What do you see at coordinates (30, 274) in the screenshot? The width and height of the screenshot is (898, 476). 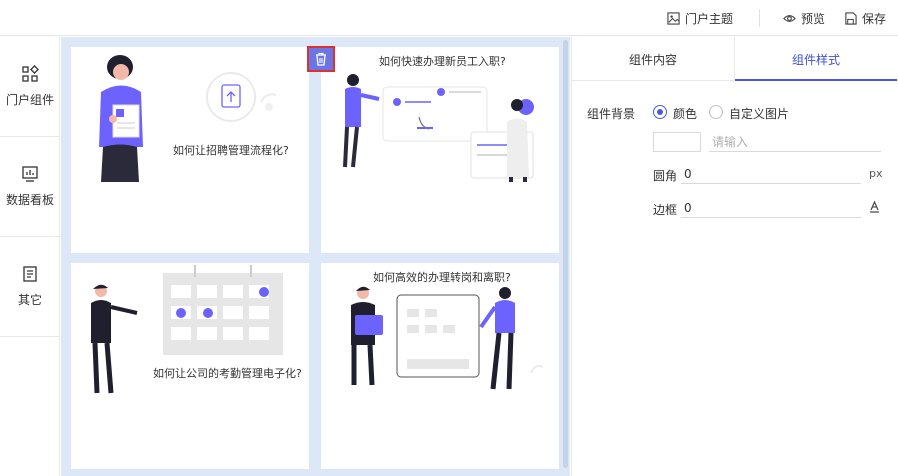 I see `document-list-icon` at bounding box center [30, 274].